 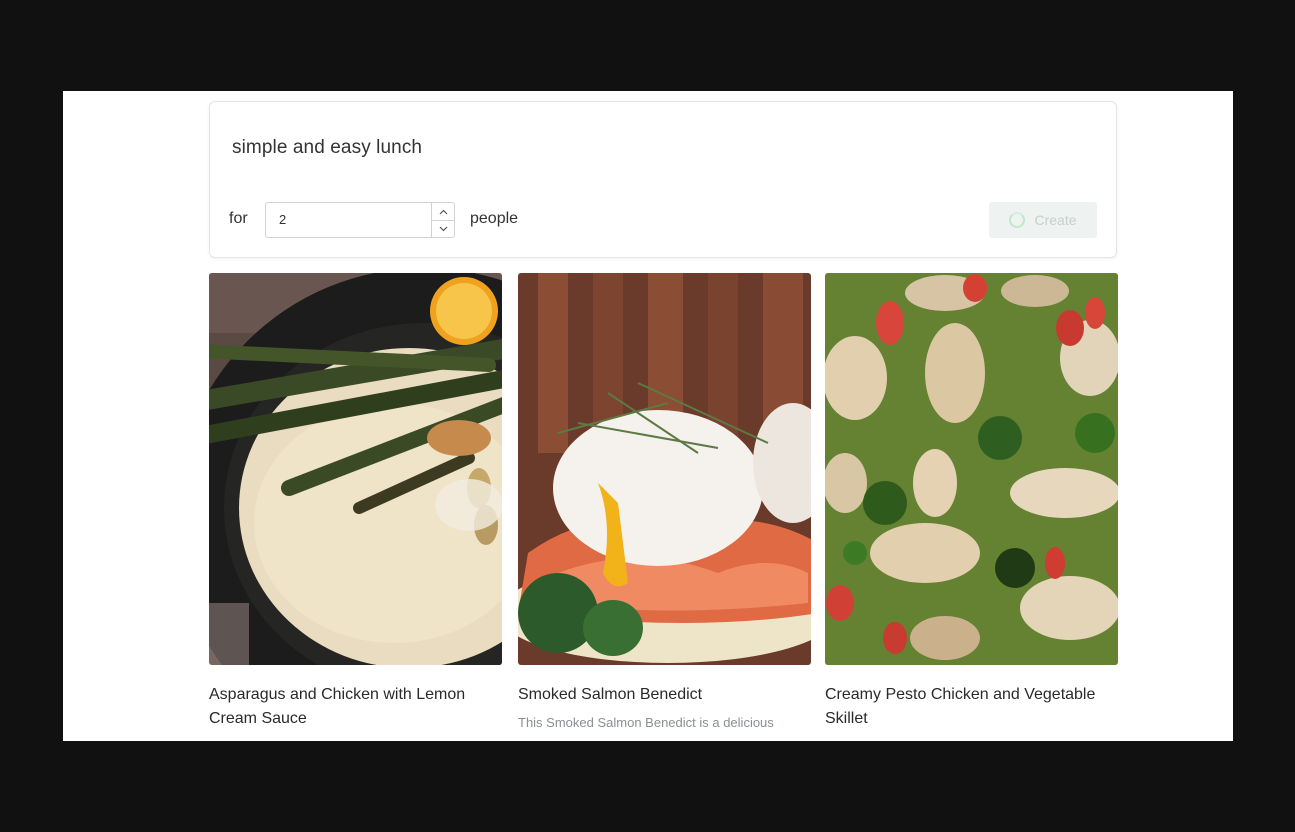 I want to click on create-button-label: Create, so click(x=1055, y=220).